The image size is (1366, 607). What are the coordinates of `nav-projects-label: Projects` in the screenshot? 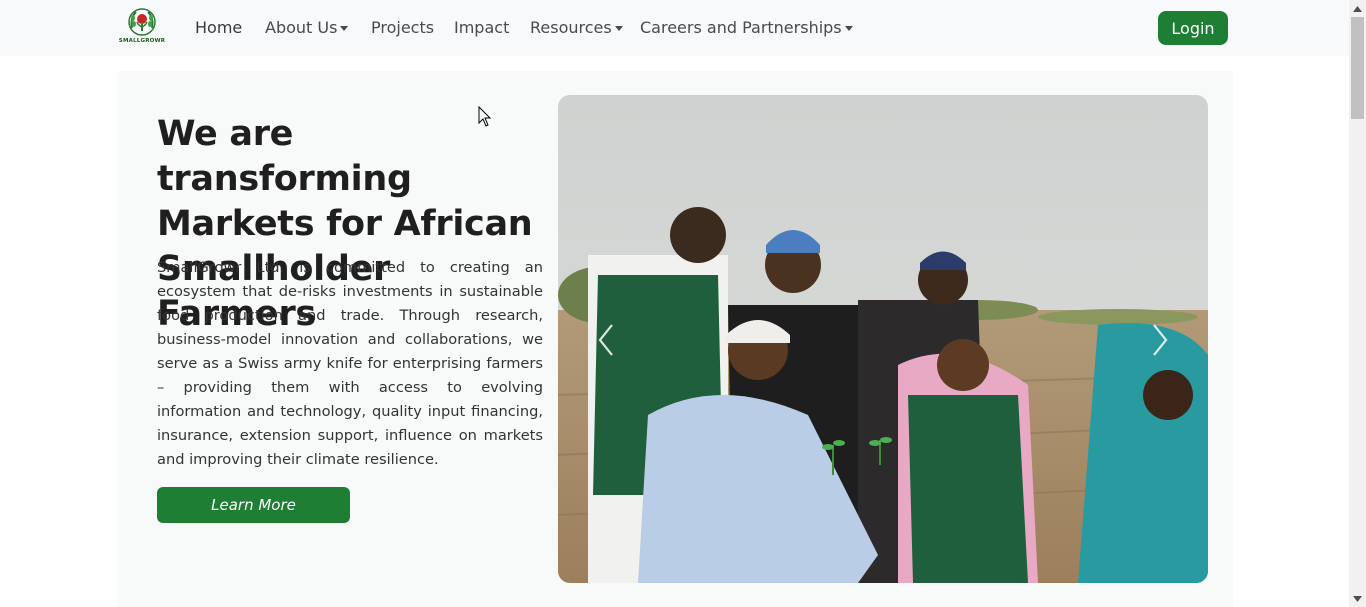 It's located at (403, 27).